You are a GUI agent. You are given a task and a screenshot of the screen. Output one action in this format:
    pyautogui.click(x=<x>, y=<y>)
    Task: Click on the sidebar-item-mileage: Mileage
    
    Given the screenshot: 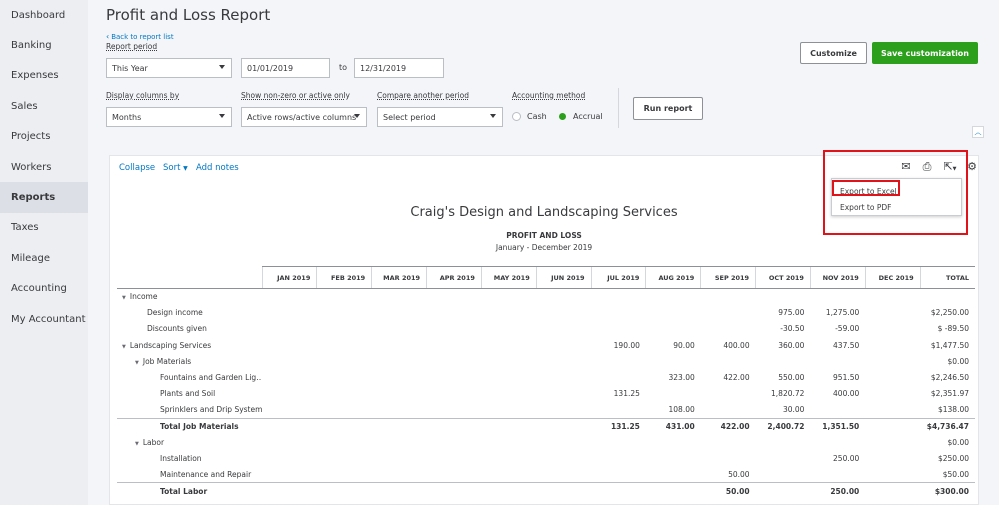 What is the action you would take?
    pyautogui.click(x=44, y=258)
    